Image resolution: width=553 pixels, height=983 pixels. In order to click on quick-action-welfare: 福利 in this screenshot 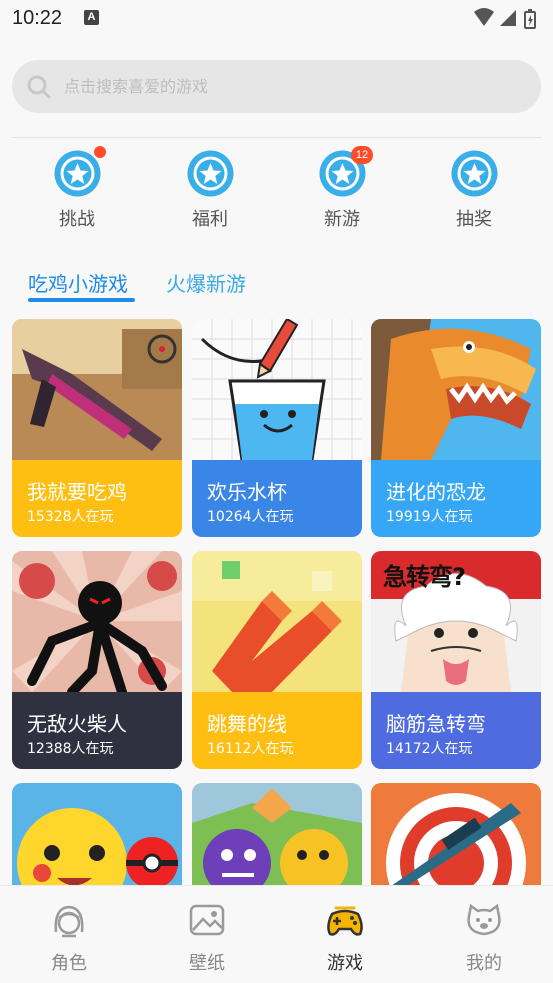, I will do `click(210, 192)`.